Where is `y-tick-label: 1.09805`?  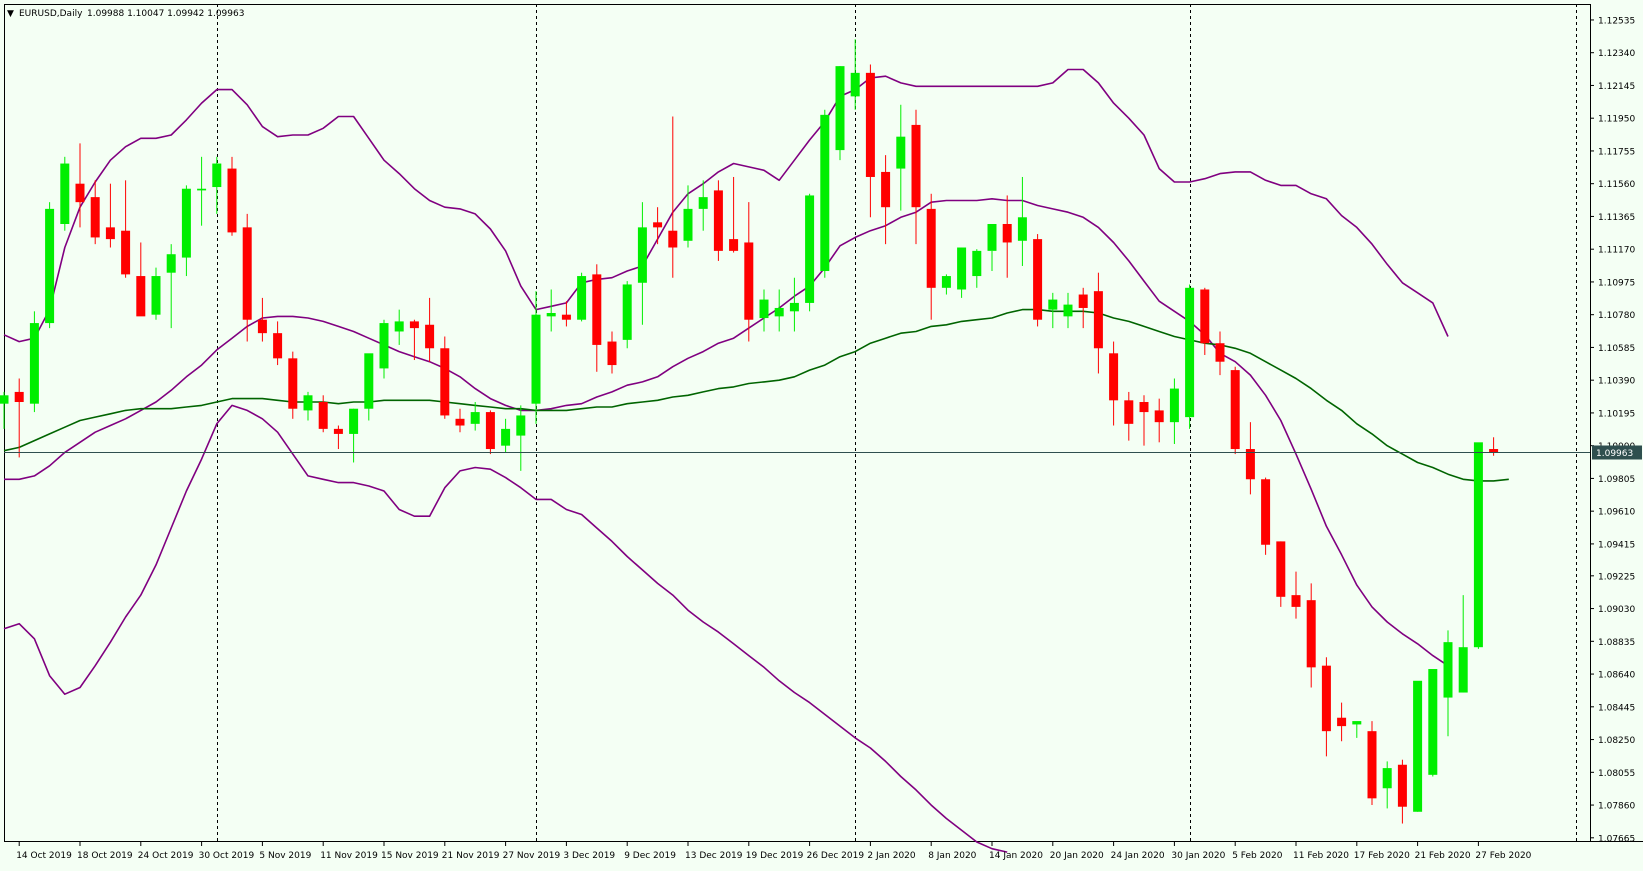 y-tick-label: 1.09805 is located at coordinates (1616, 480).